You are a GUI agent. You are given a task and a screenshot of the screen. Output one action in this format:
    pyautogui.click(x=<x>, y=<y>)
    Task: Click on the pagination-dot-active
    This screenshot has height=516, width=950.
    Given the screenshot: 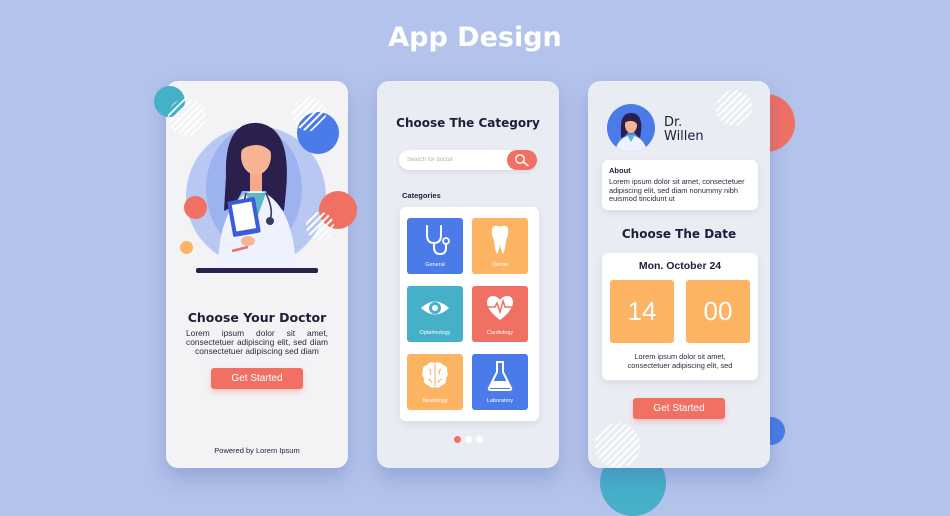 What is the action you would take?
    pyautogui.click(x=457, y=439)
    